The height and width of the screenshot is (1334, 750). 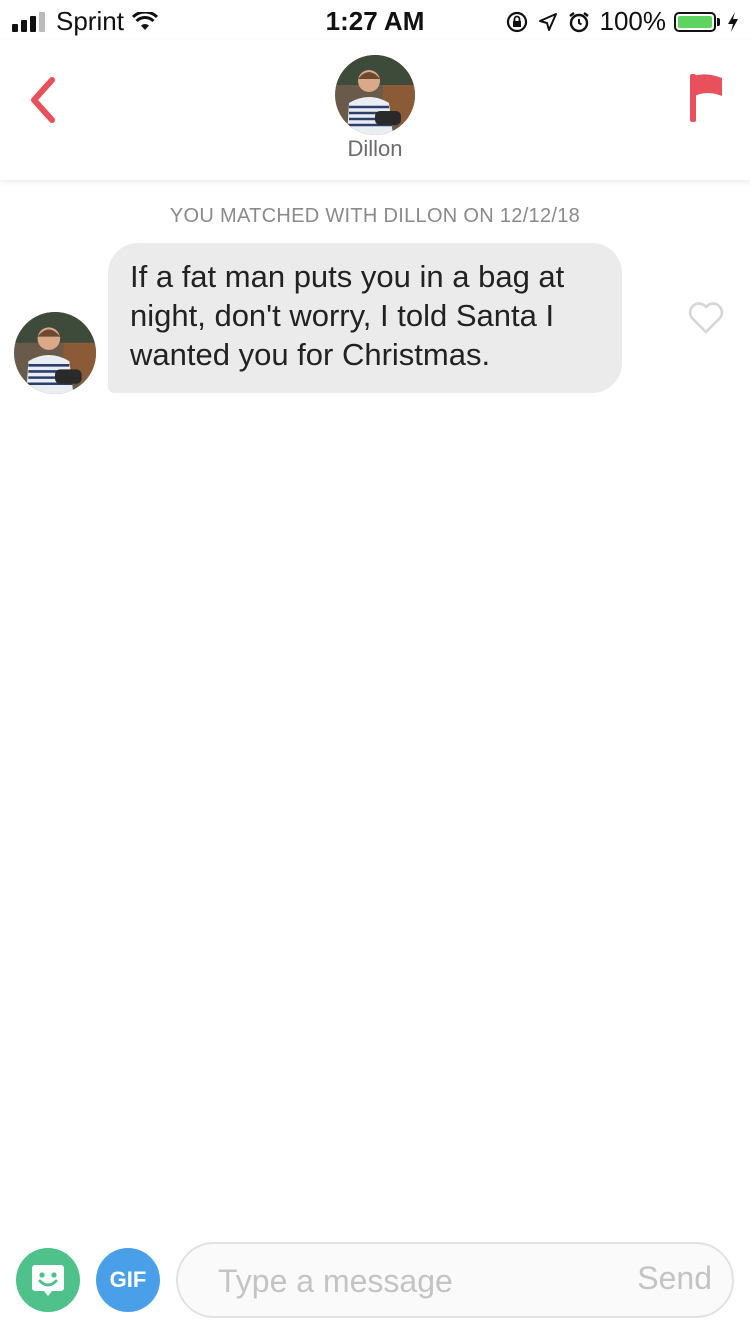 I want to click on battery-icon, so click(x=695, y=21).